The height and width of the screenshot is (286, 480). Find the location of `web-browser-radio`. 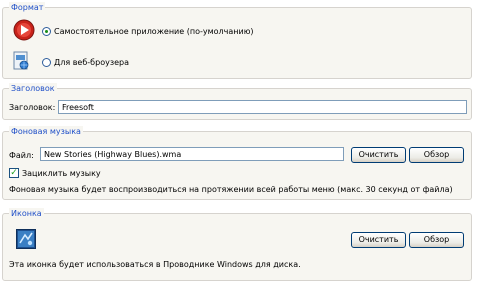

web-browser-radio is located at coordinates (46, 62).